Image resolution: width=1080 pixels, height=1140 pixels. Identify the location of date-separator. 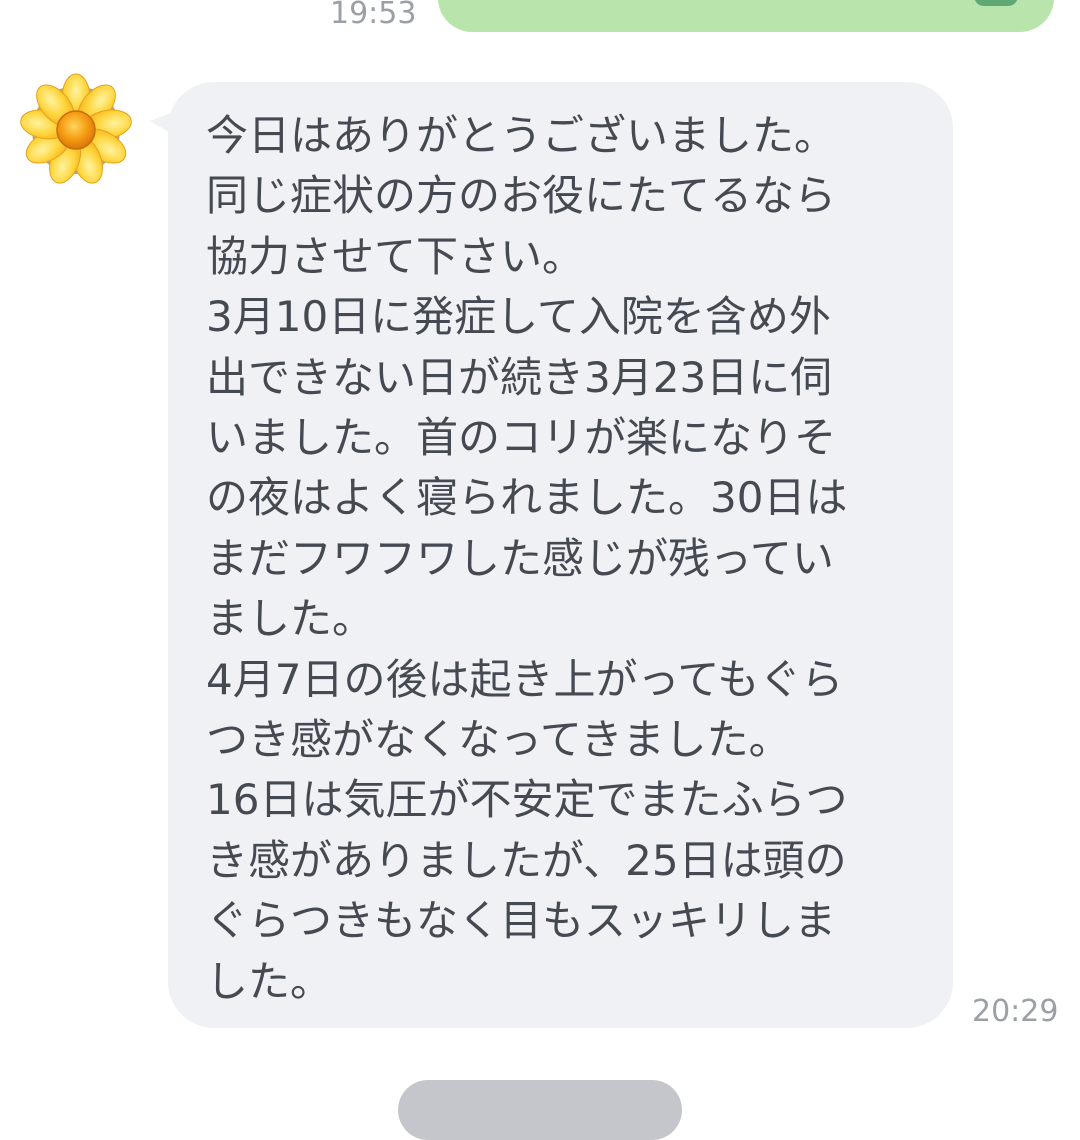
(540, 1110).